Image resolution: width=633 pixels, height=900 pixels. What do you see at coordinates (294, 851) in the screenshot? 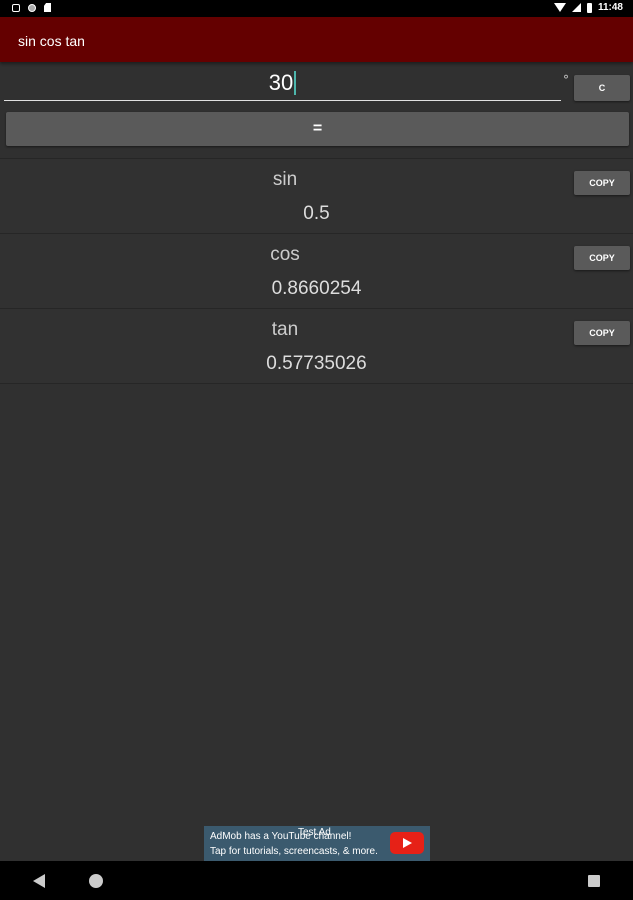
I see `ad-line-2: Tap for tutorials, screencasts, & more.` at bounding box center [294, 851].